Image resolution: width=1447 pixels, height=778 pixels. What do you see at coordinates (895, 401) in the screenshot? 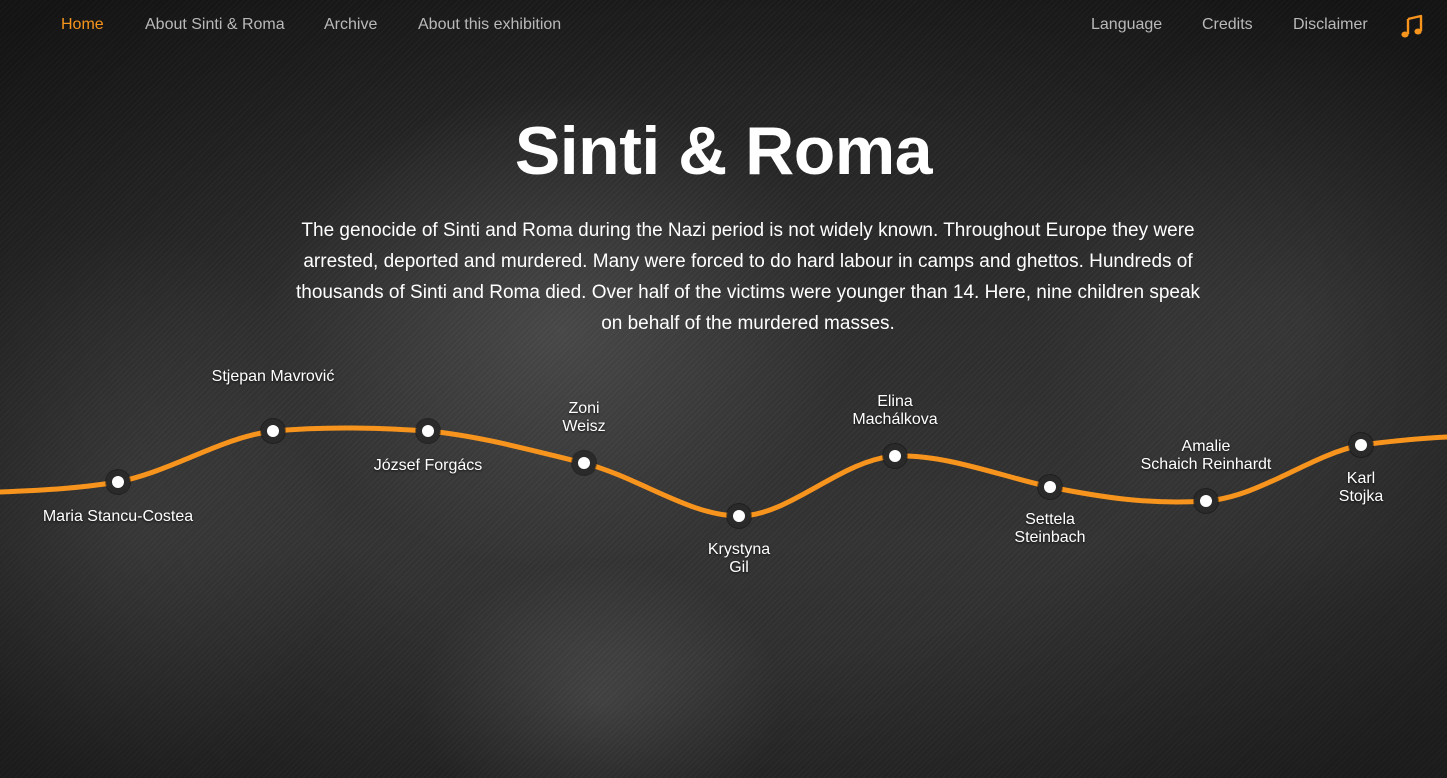
I see `child-name-line: Elina` at bounding box center [895, 401].